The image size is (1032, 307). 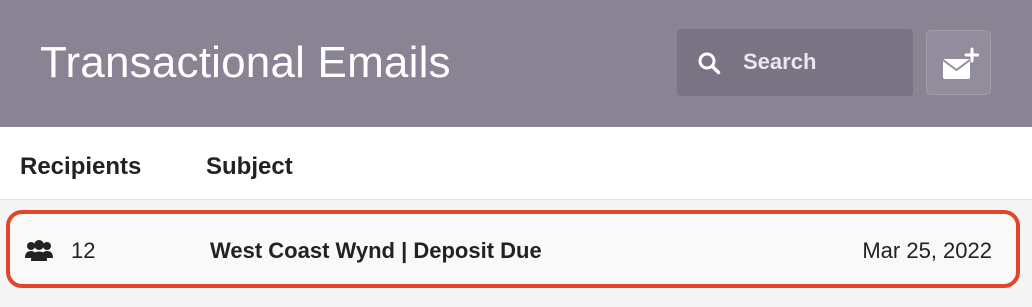 I want to click on page-title: Transactional Emails, so click(x=245, y=62).